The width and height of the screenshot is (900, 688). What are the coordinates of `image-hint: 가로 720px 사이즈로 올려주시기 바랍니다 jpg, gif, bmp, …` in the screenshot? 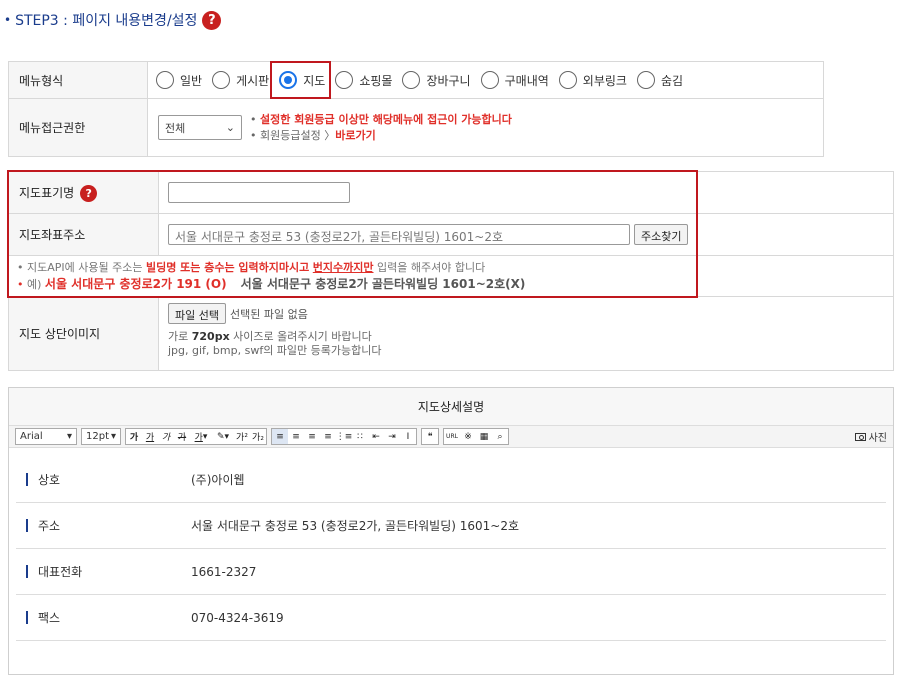 It's located at (275, 343).